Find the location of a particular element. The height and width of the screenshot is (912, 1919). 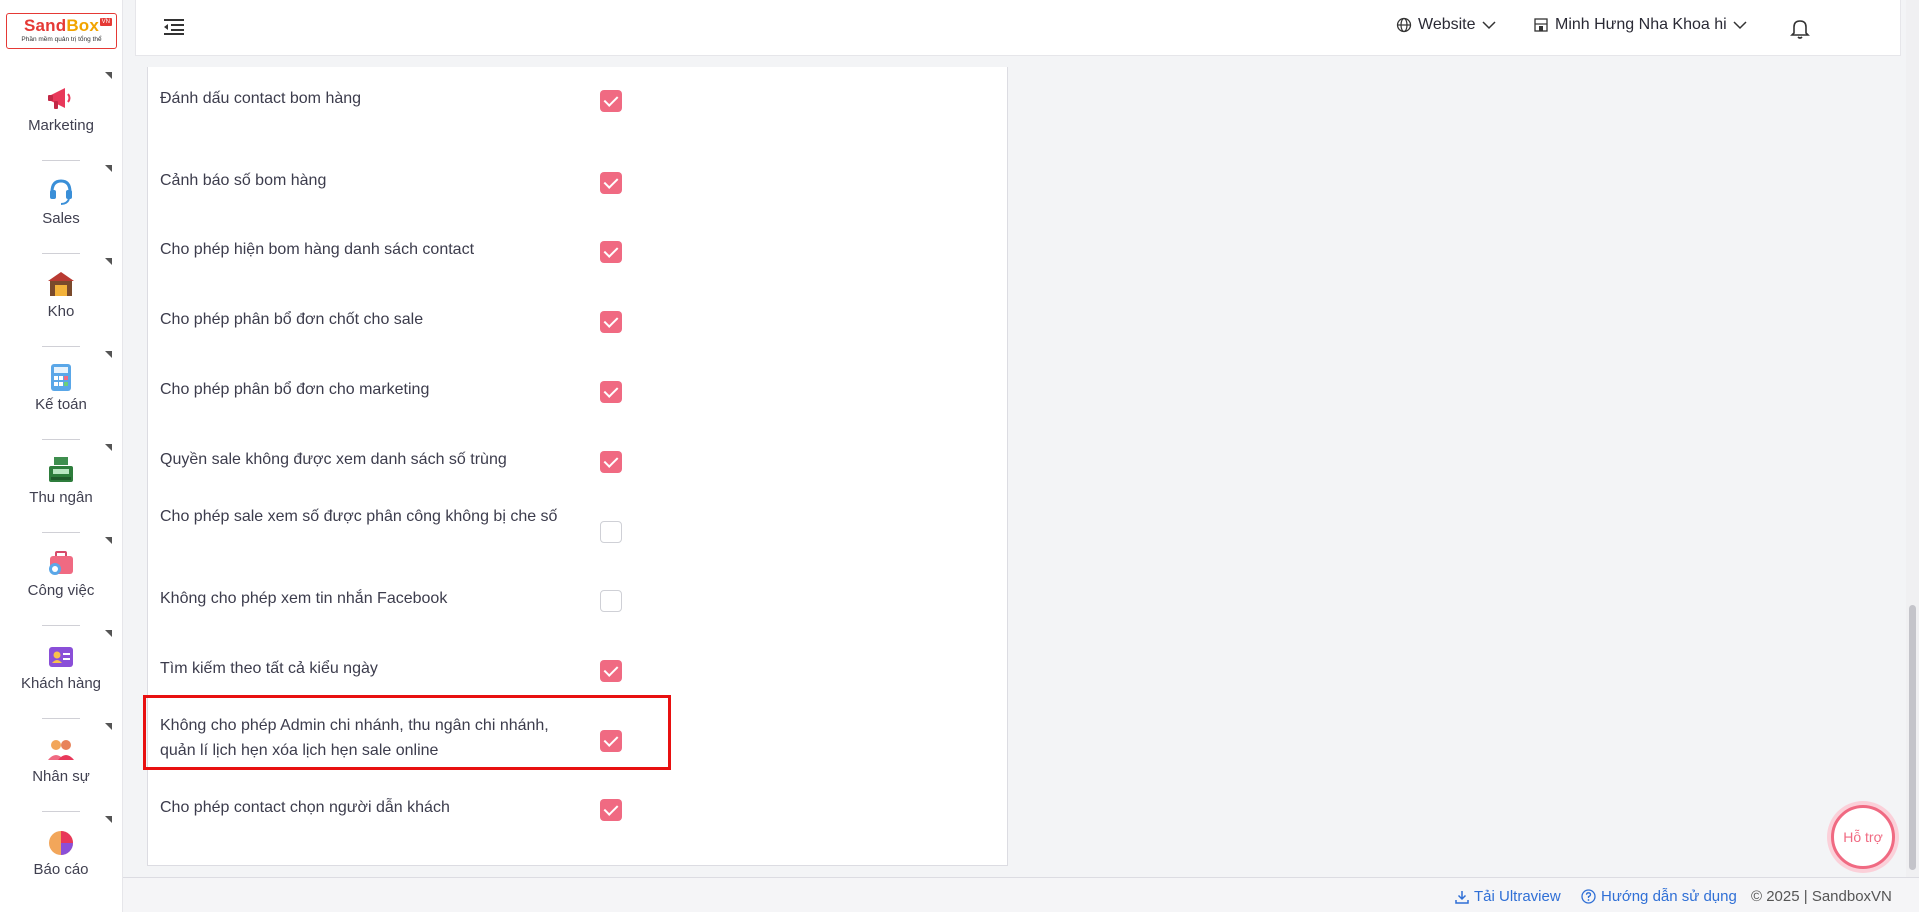

sidebar-item-label: Thu ngân is located at coordinates (61, 497).